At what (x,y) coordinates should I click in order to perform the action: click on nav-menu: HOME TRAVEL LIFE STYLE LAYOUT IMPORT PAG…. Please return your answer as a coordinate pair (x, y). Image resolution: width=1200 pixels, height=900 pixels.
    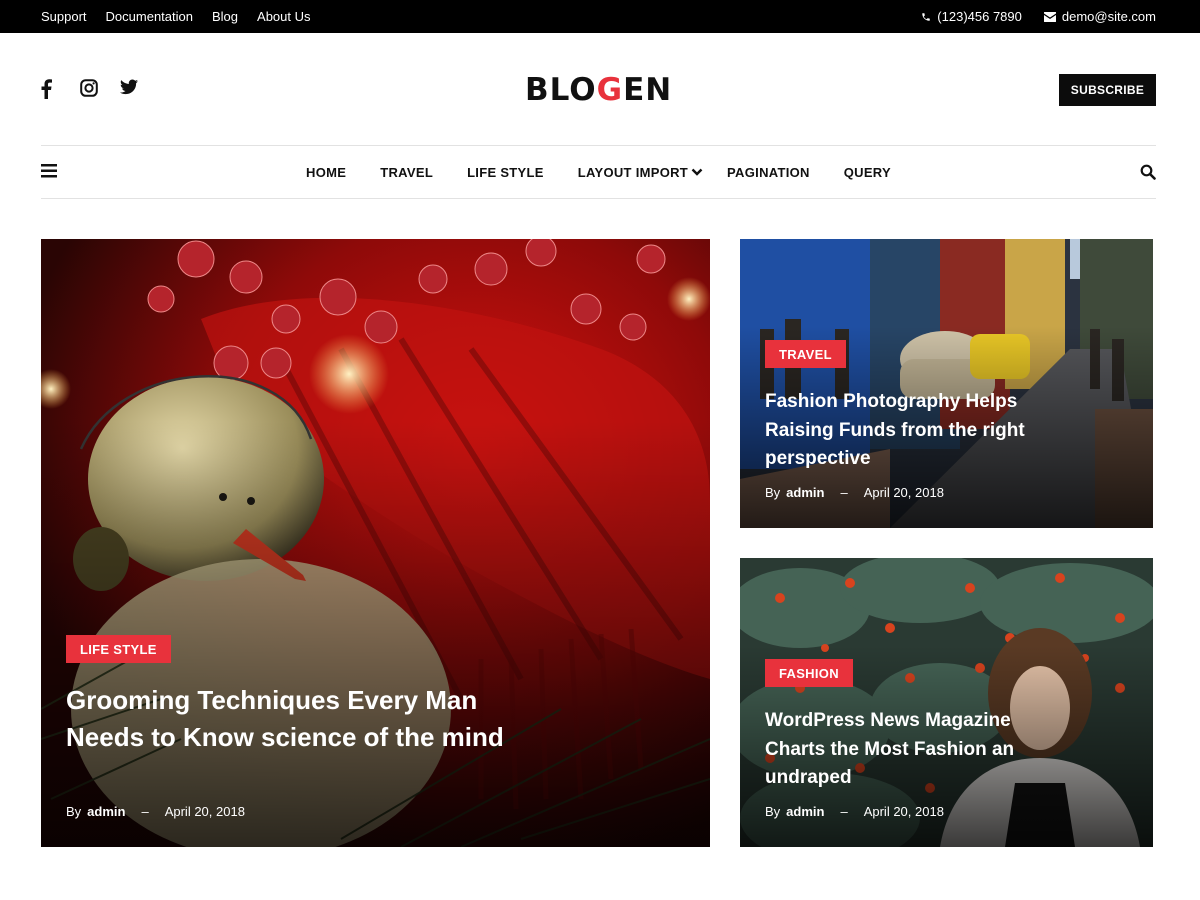
    Looking at the image, I should click on (598, 172).